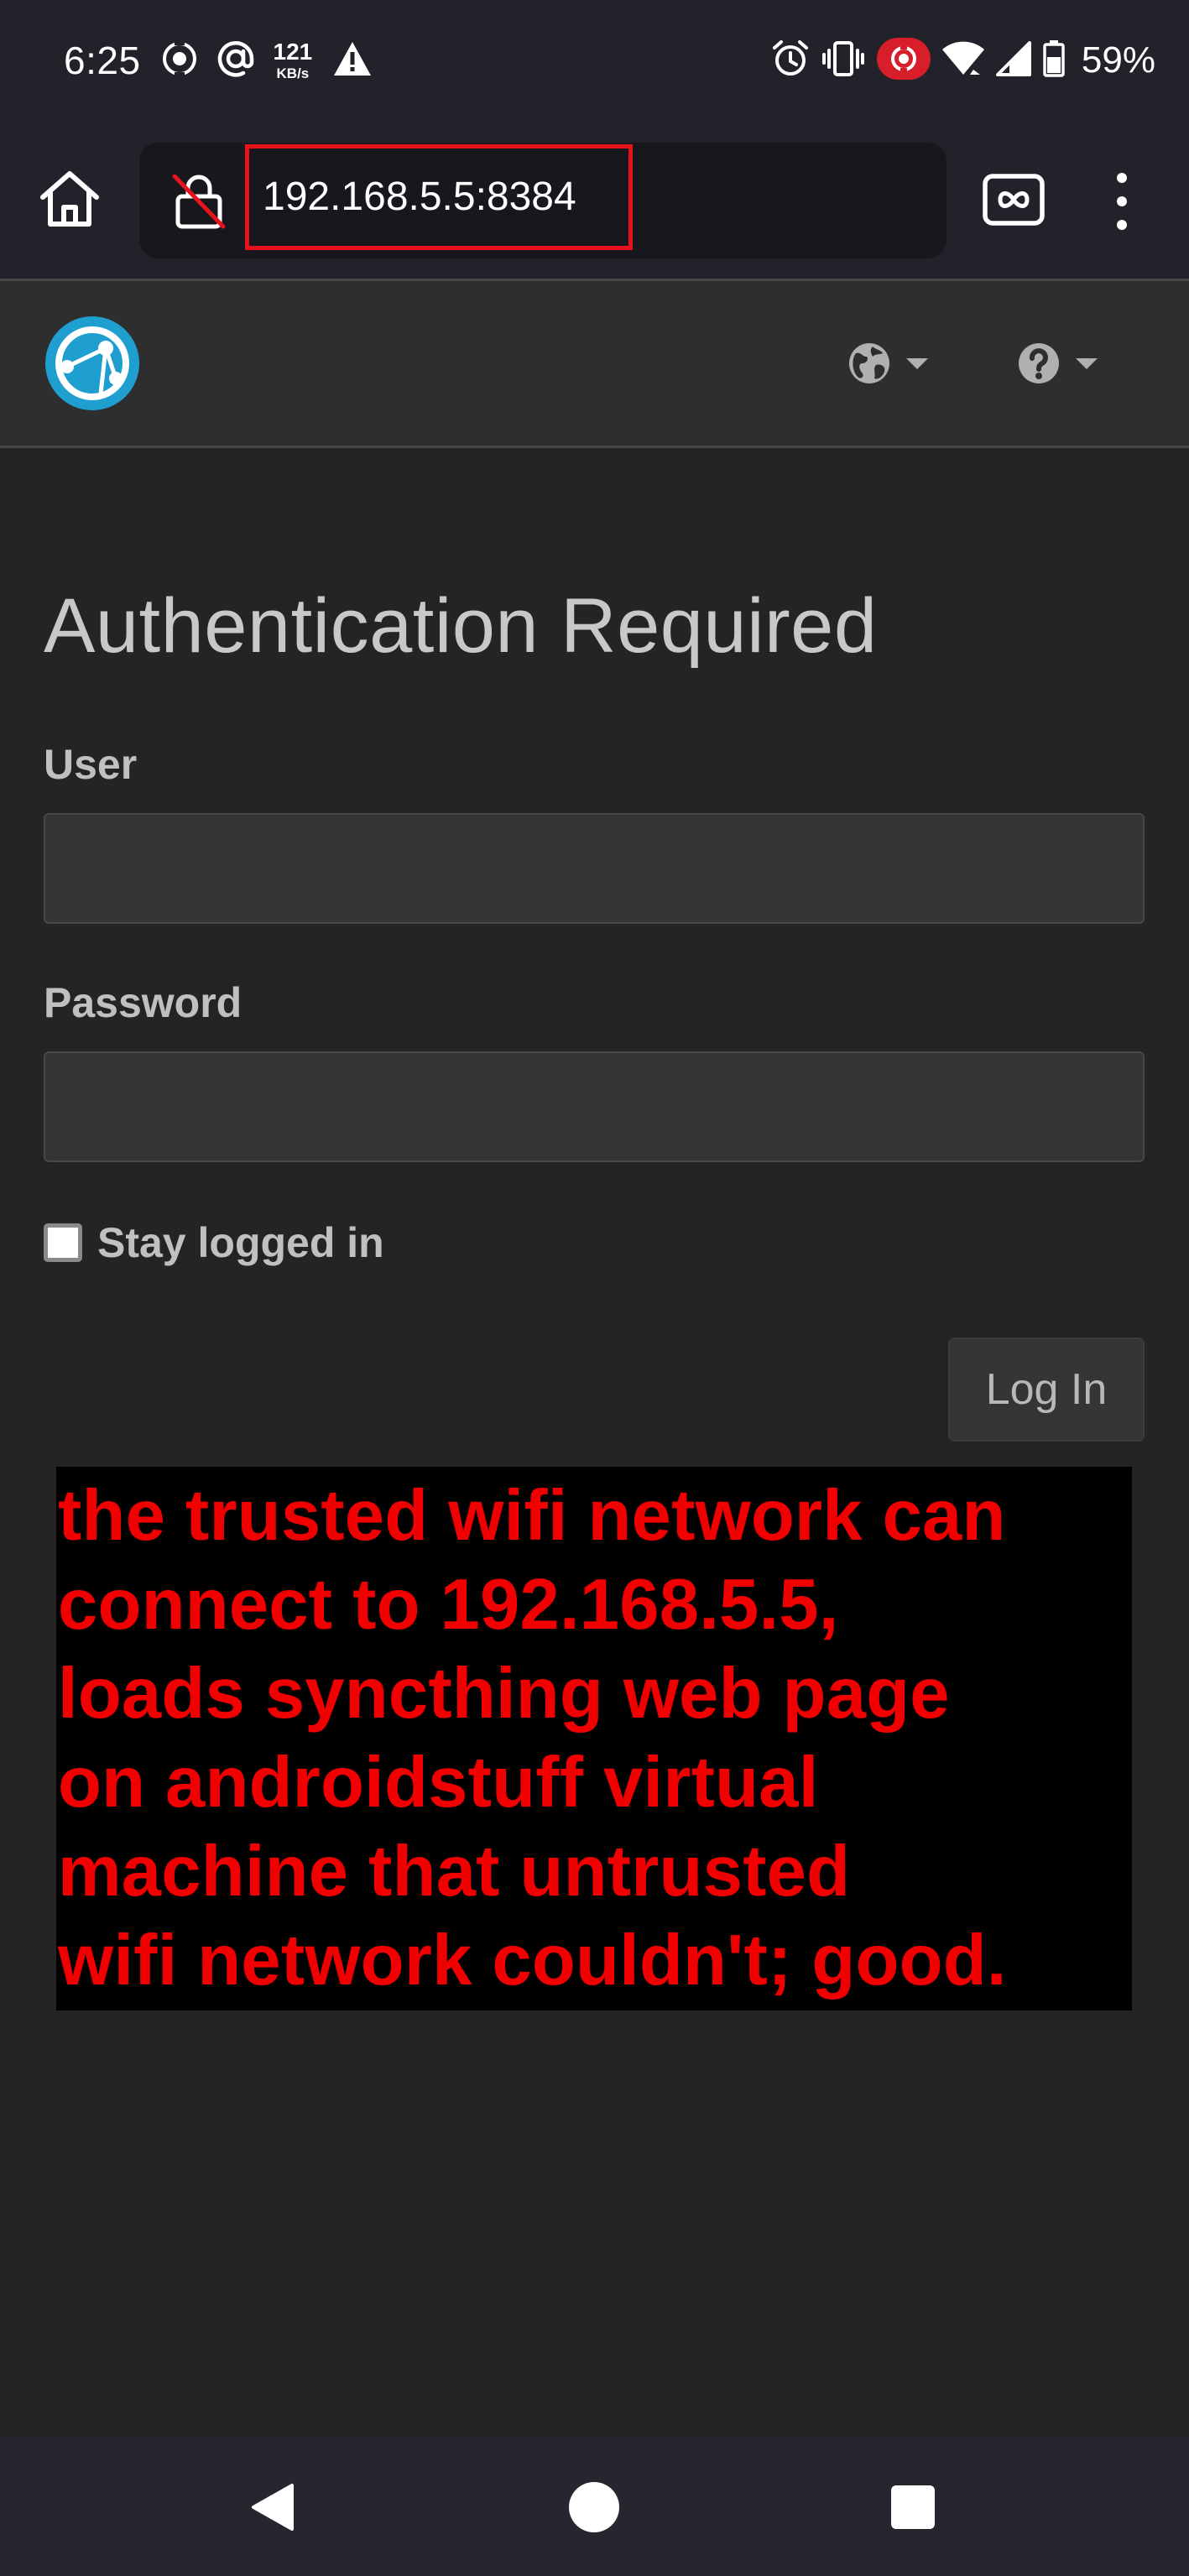 The width and height of the screenshot is (1189, 2576). Describe the element at coordinates (179, 60) in the screenshot. I see `screen-record-icon` at that location.